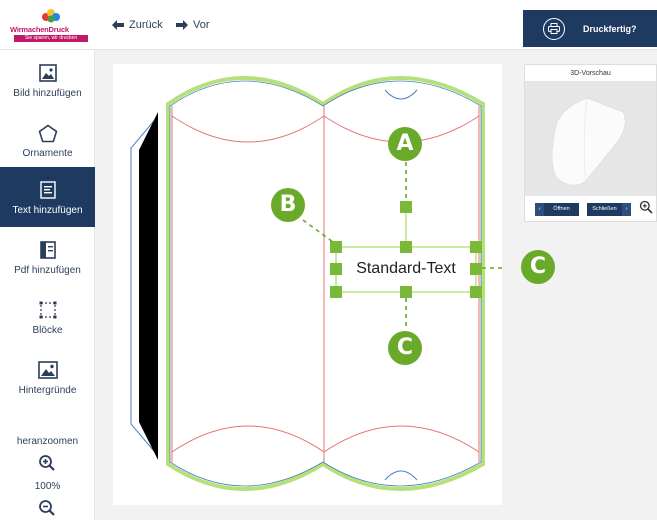  I want to click on print-ready-label: Druckfertig?, so click(610, 28).